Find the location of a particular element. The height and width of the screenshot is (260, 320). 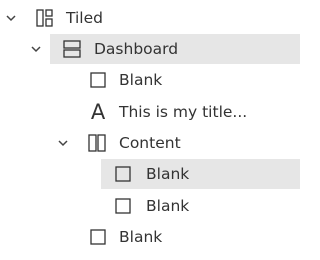

tree-item-content: Content is located at coordinates (150, 143).